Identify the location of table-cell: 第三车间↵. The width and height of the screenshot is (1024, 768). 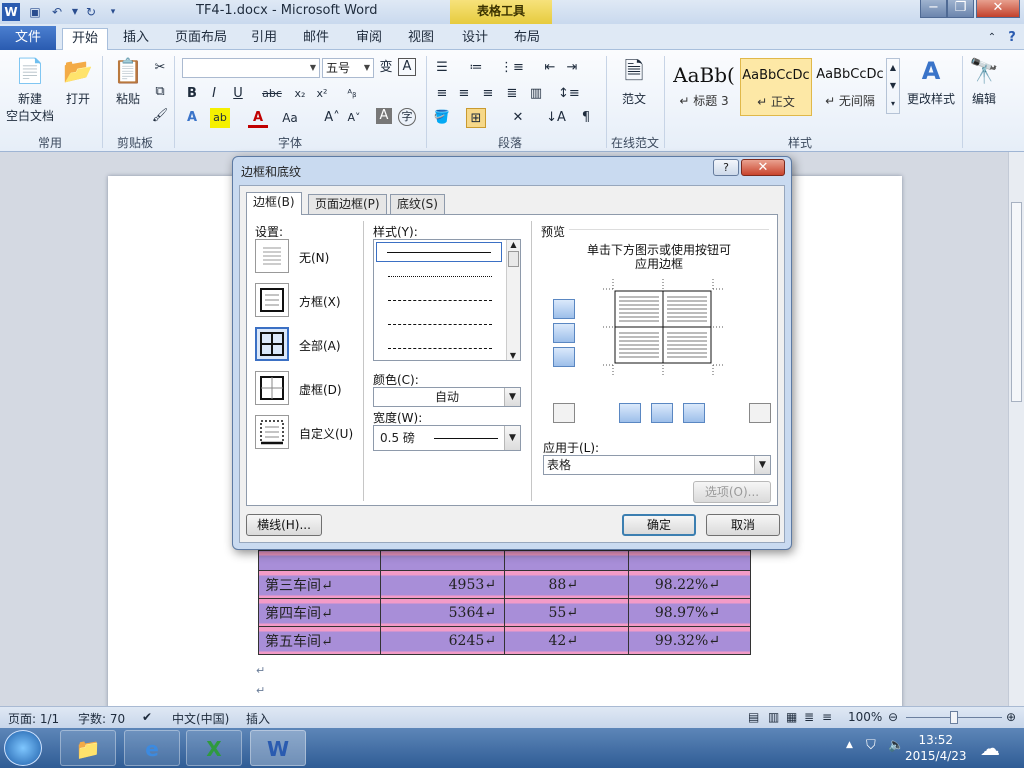
(319, 584).